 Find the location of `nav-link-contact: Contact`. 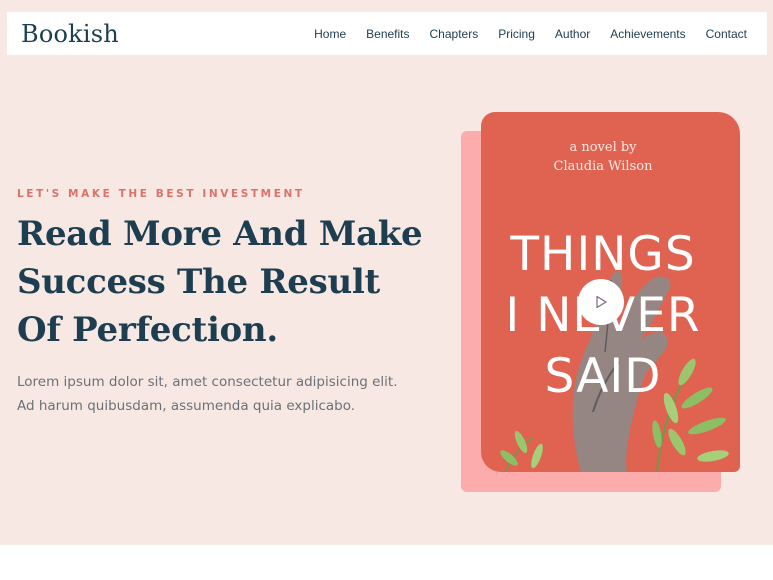

nav-link-contact: Contact is located at coordinates (726, 34).